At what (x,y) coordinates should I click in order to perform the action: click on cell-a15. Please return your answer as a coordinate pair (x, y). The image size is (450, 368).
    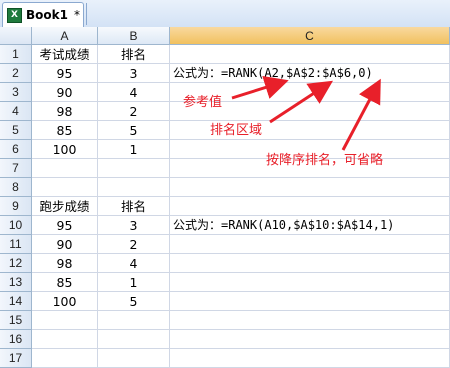
    Looking at the image, I should click on (65, 320).